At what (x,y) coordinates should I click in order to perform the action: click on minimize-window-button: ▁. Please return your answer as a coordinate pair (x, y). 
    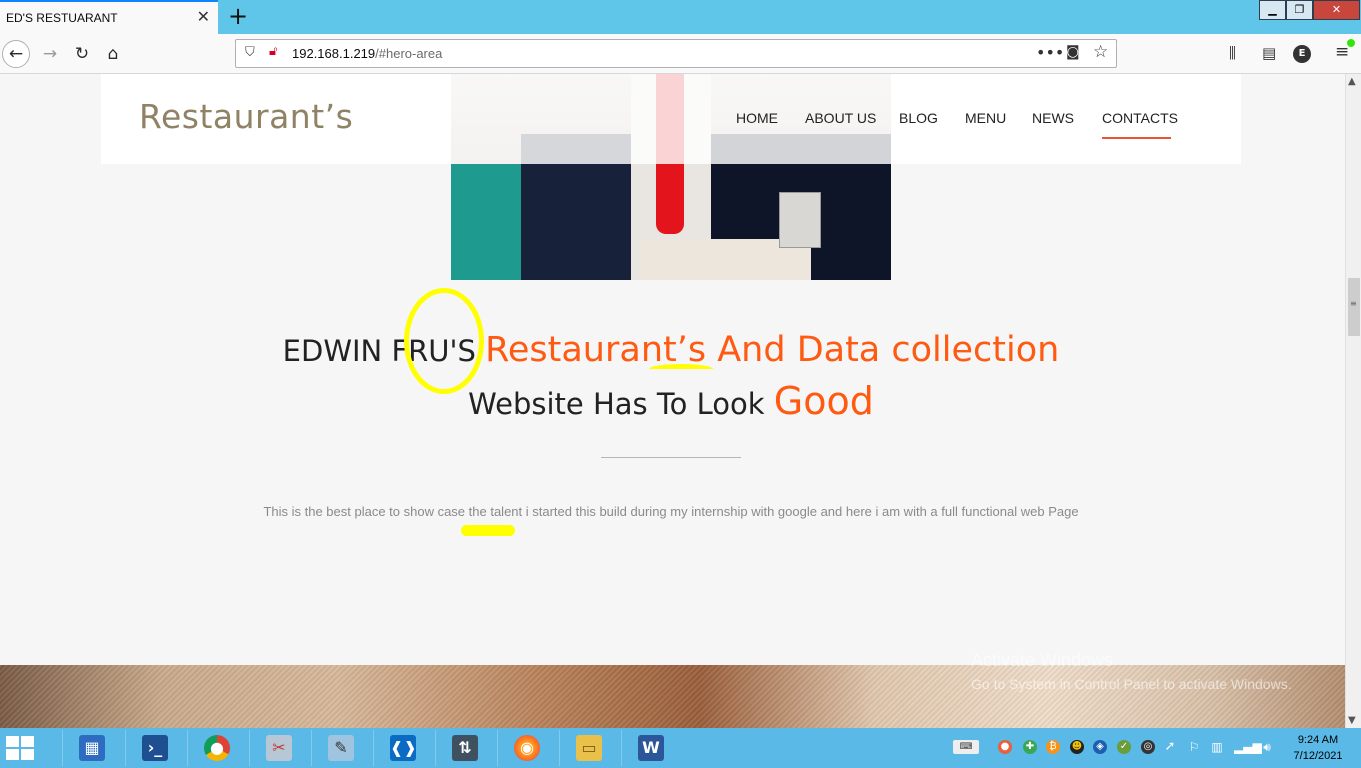
    Looking at the image, I should click on (1272, 10).